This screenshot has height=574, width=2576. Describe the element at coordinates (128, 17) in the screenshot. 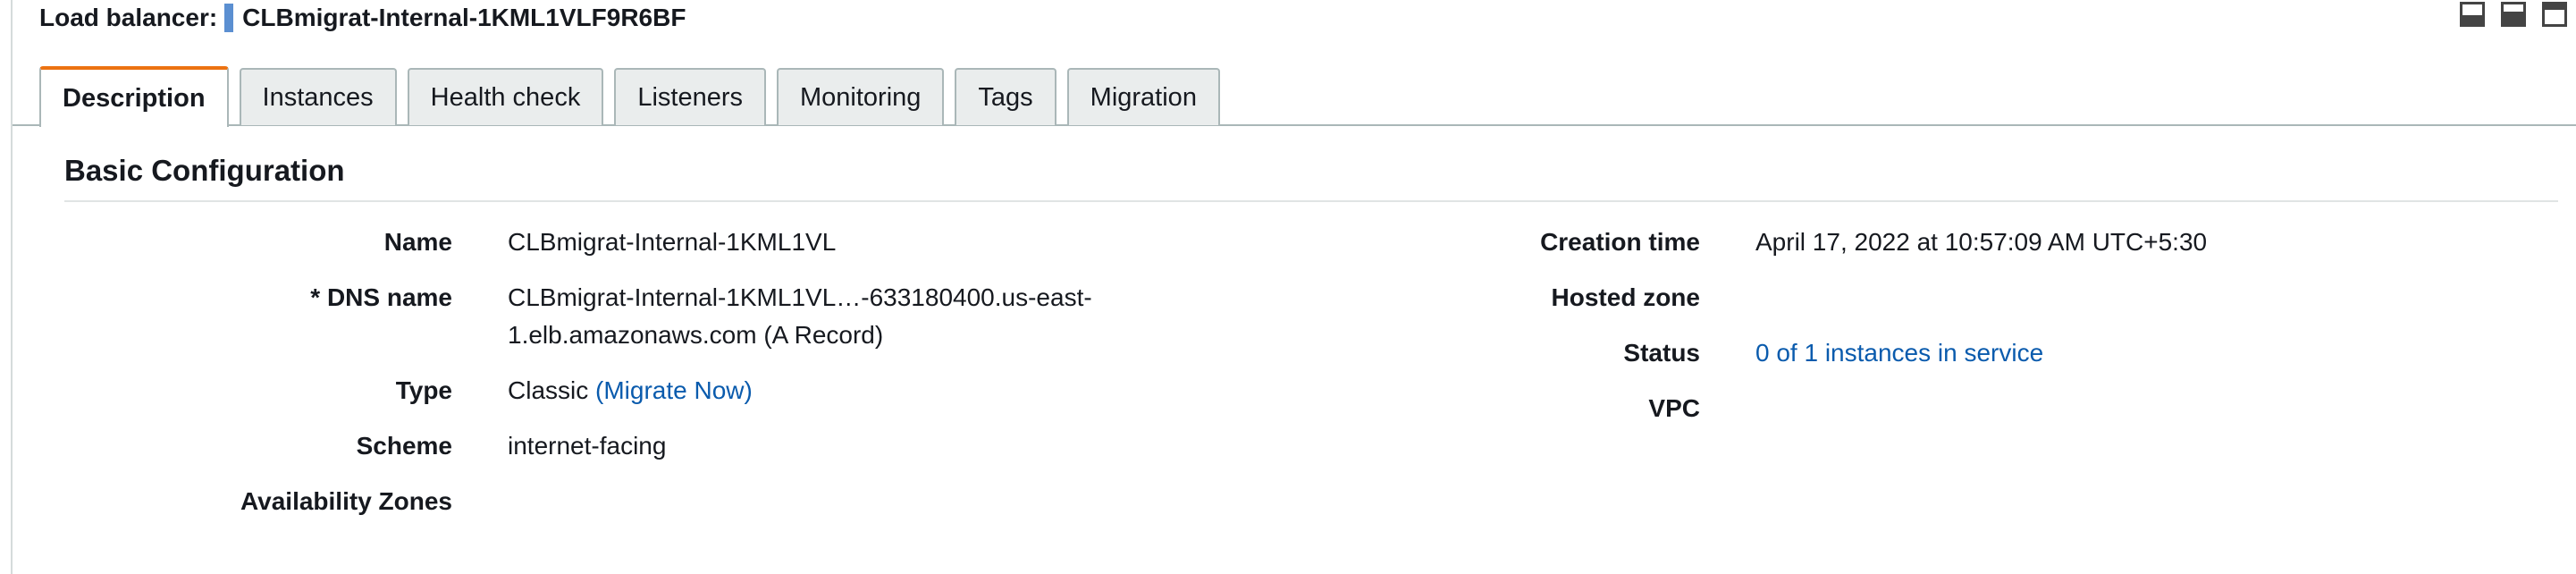

I see `lb-header-label: Load balancer:` at that location.